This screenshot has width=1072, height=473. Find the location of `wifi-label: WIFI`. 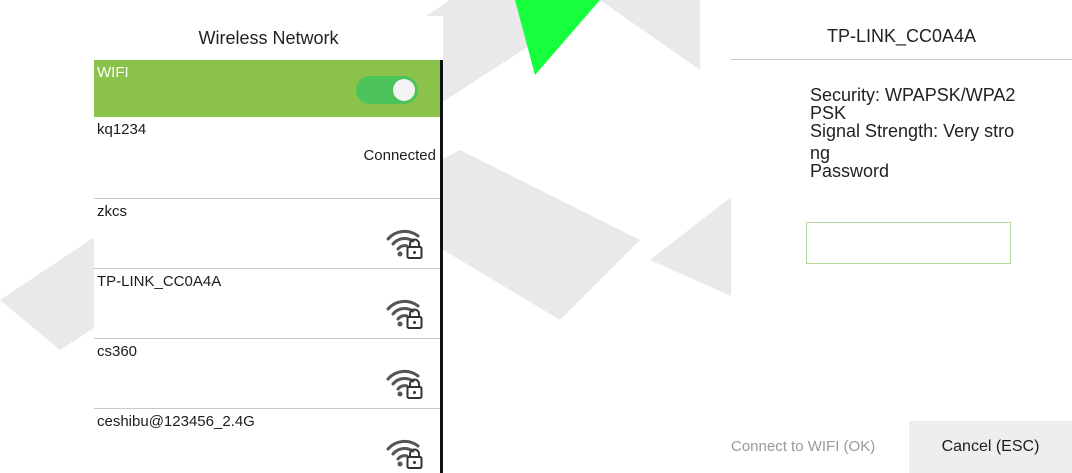

wifi-label: WIFI is located at coordinates (113, 72).